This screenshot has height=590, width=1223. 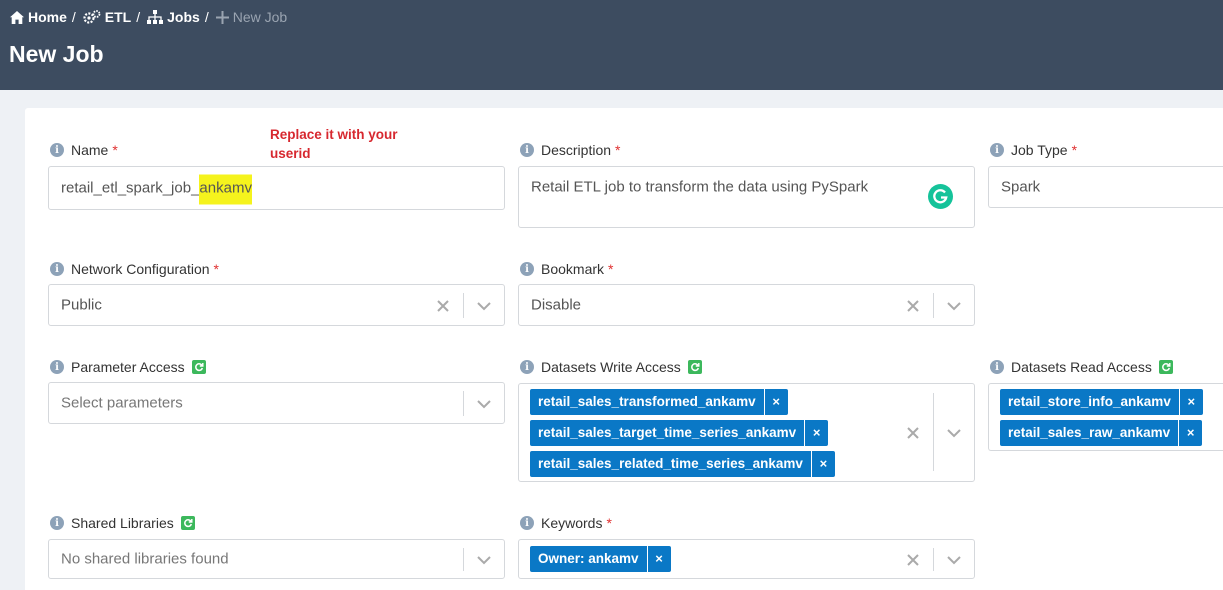 What do you see at coordinates (940, 196) in the screenshot?
I see `grammarly-icon` at bounding box center [940, 196].